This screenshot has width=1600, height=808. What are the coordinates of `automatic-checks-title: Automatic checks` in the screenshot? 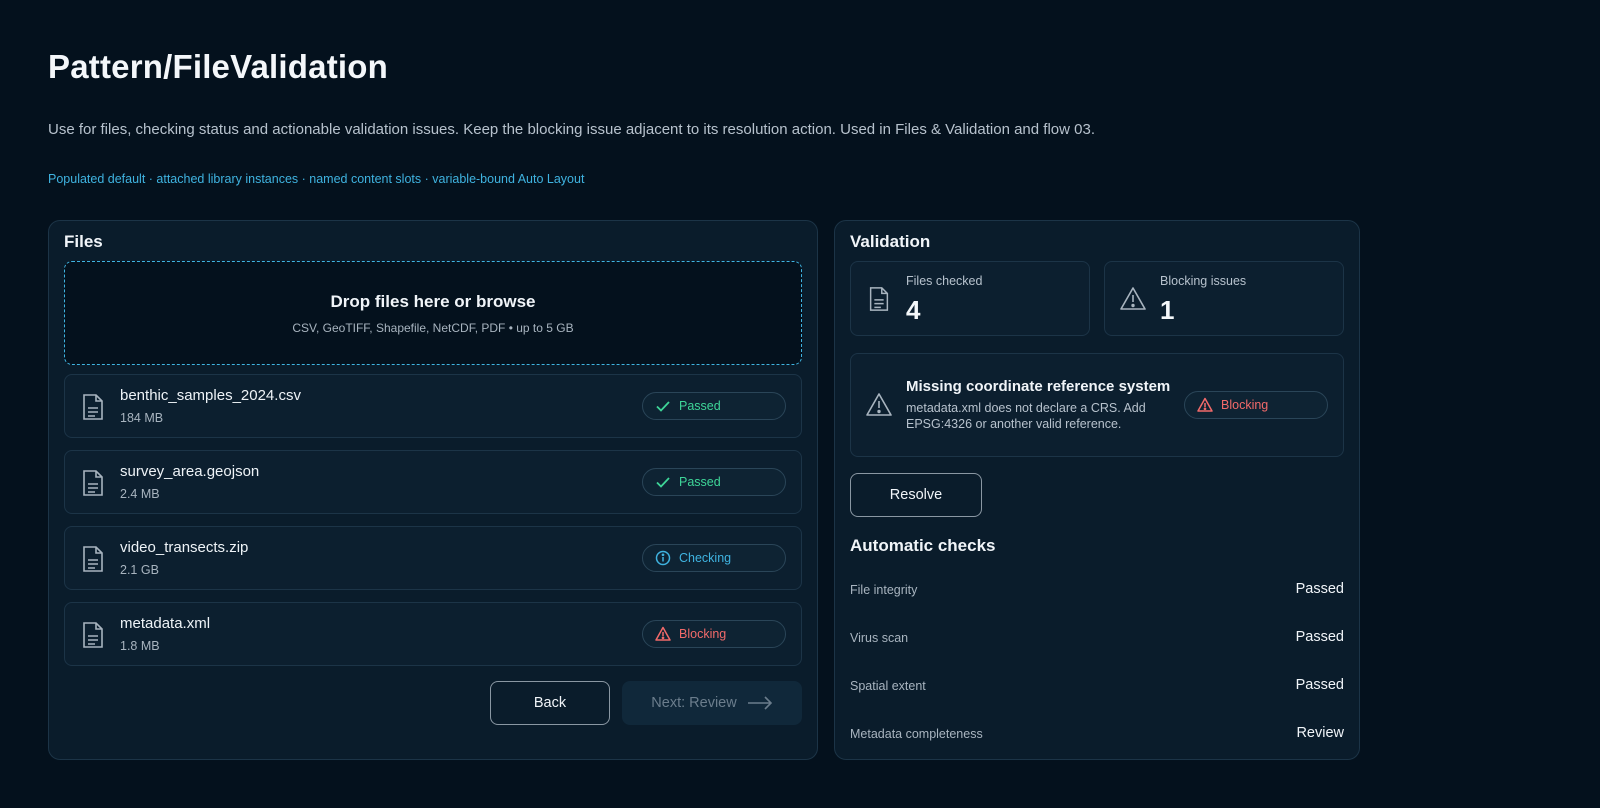 It's located at (923, 545).